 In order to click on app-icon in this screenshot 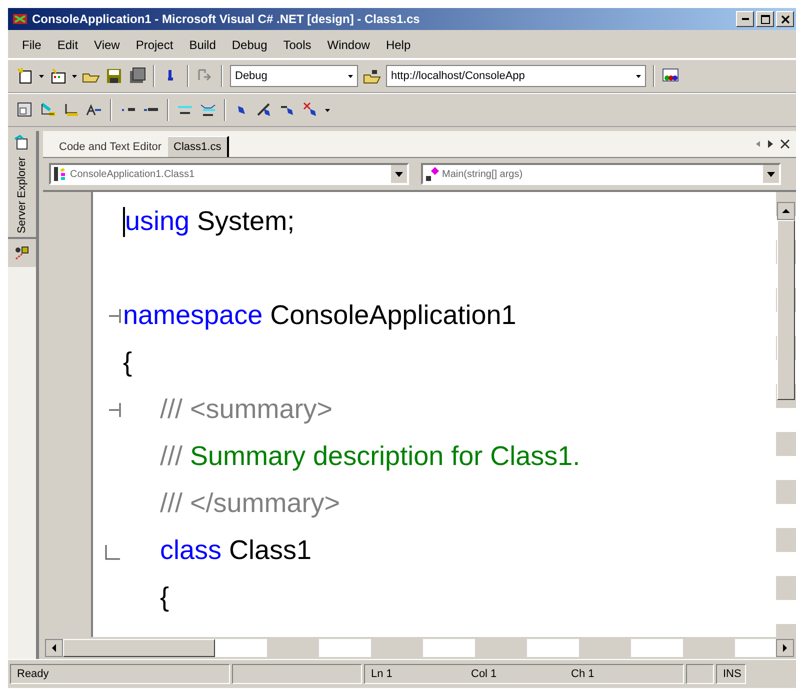, I will do `click(20, 19)`.